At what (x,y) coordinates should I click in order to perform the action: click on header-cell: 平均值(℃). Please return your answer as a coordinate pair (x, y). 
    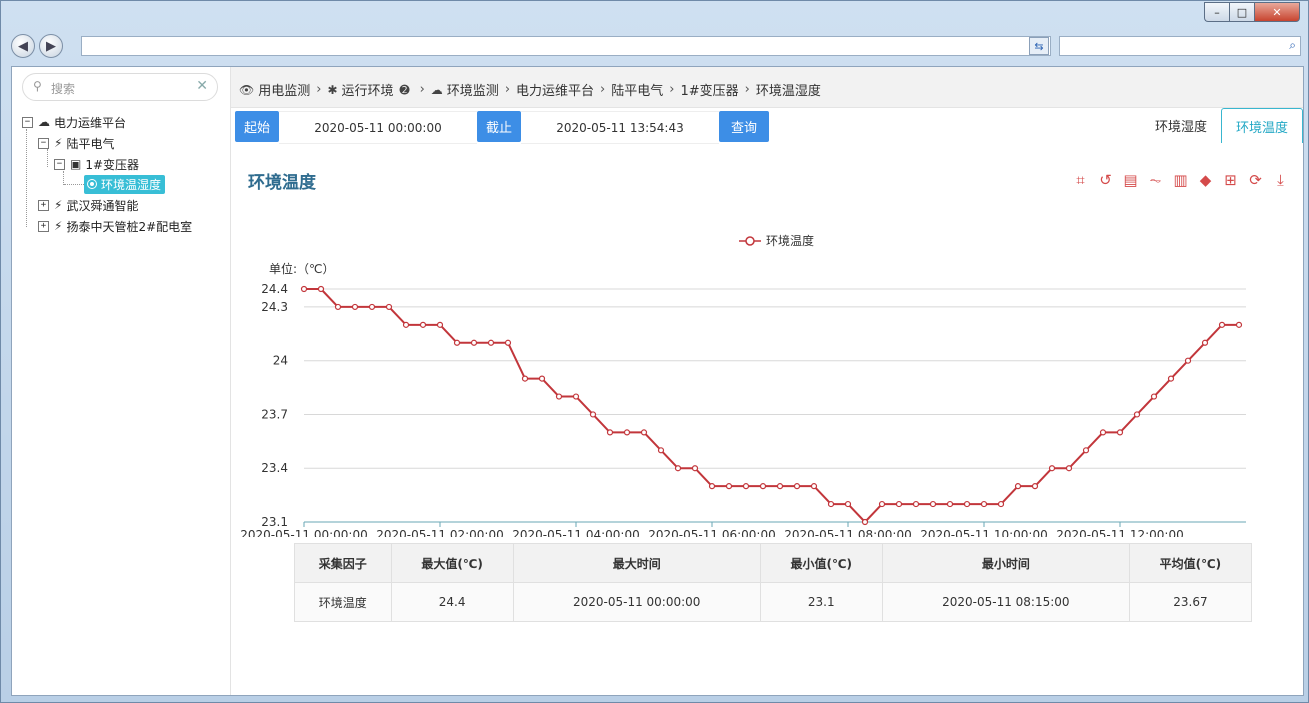
    Looking at the image, I should click on (1190, 563).